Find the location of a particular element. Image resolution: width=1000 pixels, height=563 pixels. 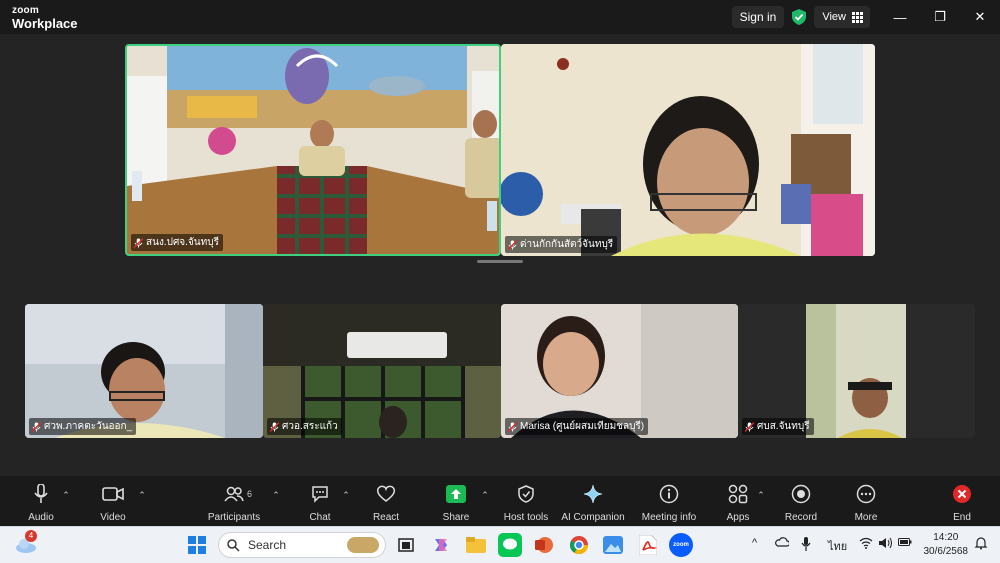

tray-microphone-icon is located at coordinates (806, 545).